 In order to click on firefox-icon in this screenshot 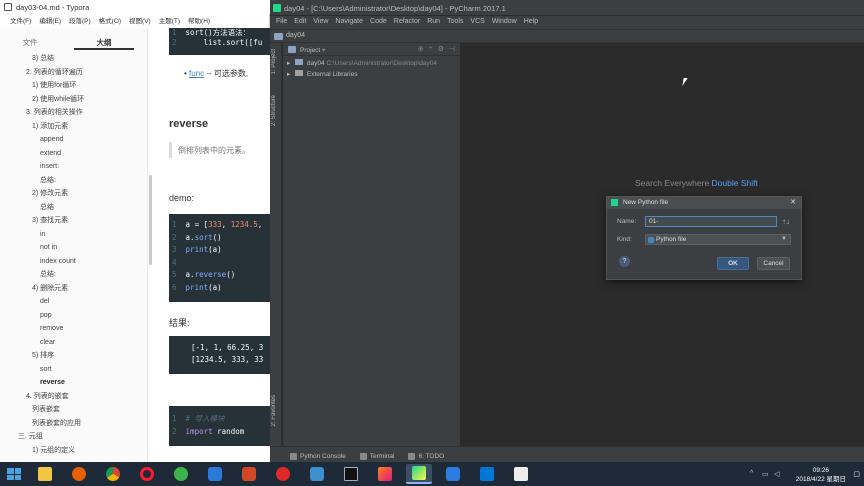, I will do `click(79, 474)`.